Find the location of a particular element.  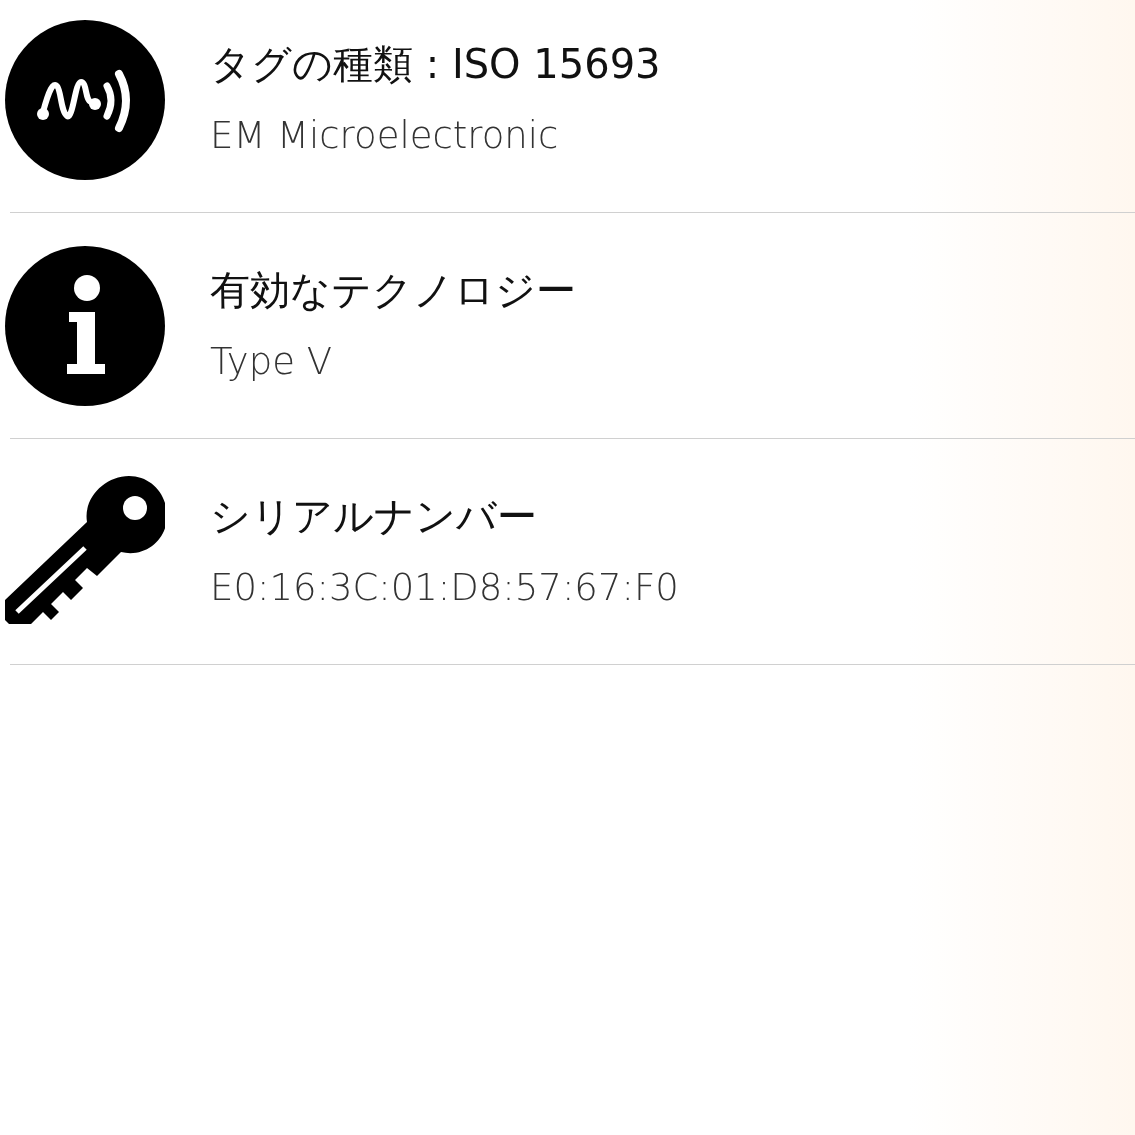

item-value: EM Microelectronic is located at coordinates (385, 135).